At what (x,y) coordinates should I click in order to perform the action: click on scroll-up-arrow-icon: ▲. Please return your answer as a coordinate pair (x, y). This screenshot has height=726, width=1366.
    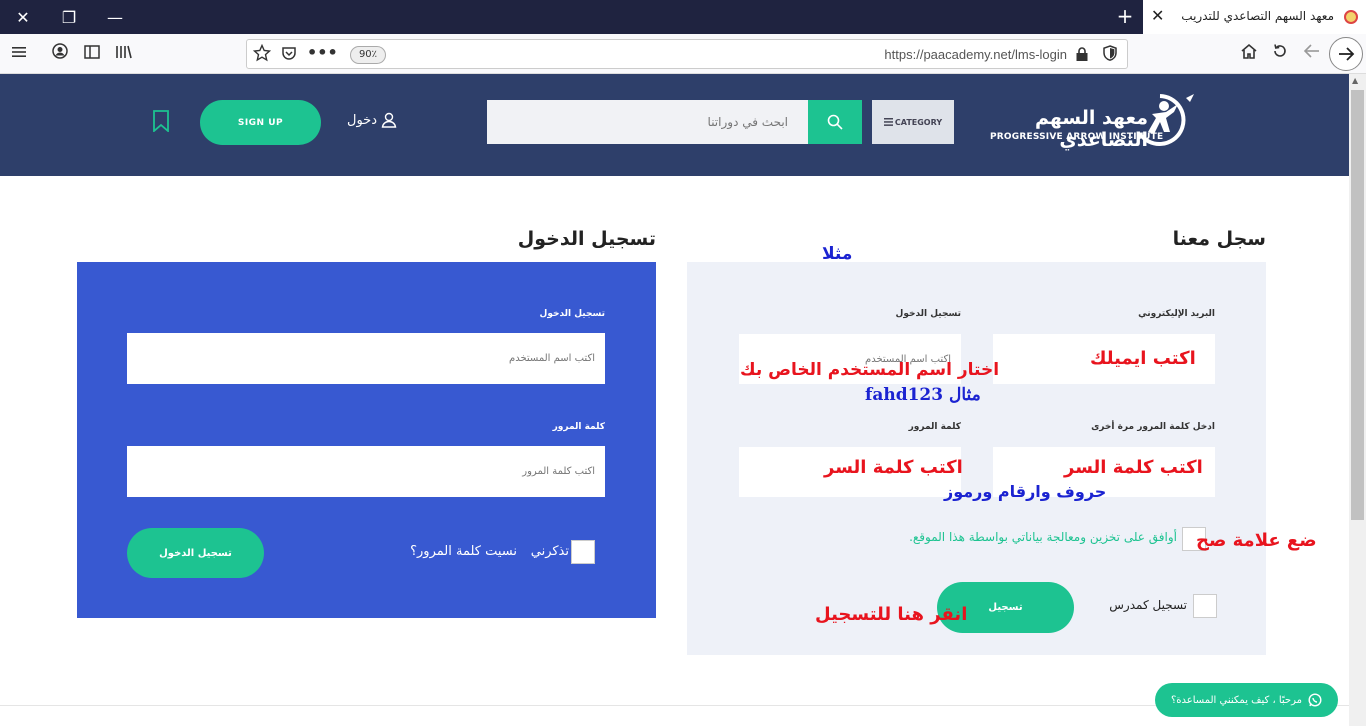
    Looking at the image, I should click on (1355, 80).